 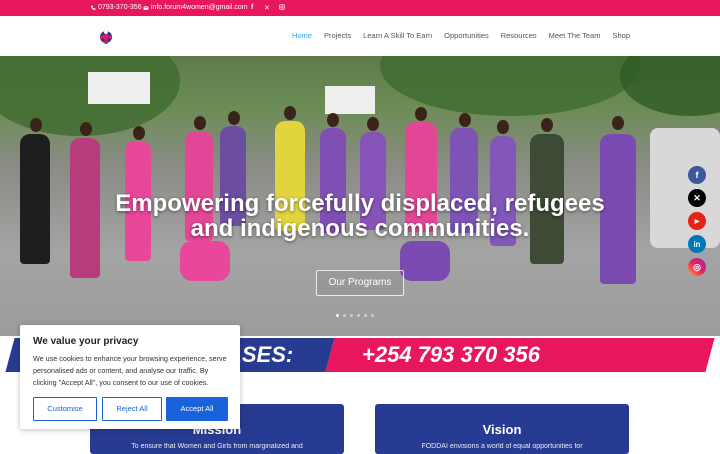 I want to click on nav-shop: Shop, so click(x=621, y=35).